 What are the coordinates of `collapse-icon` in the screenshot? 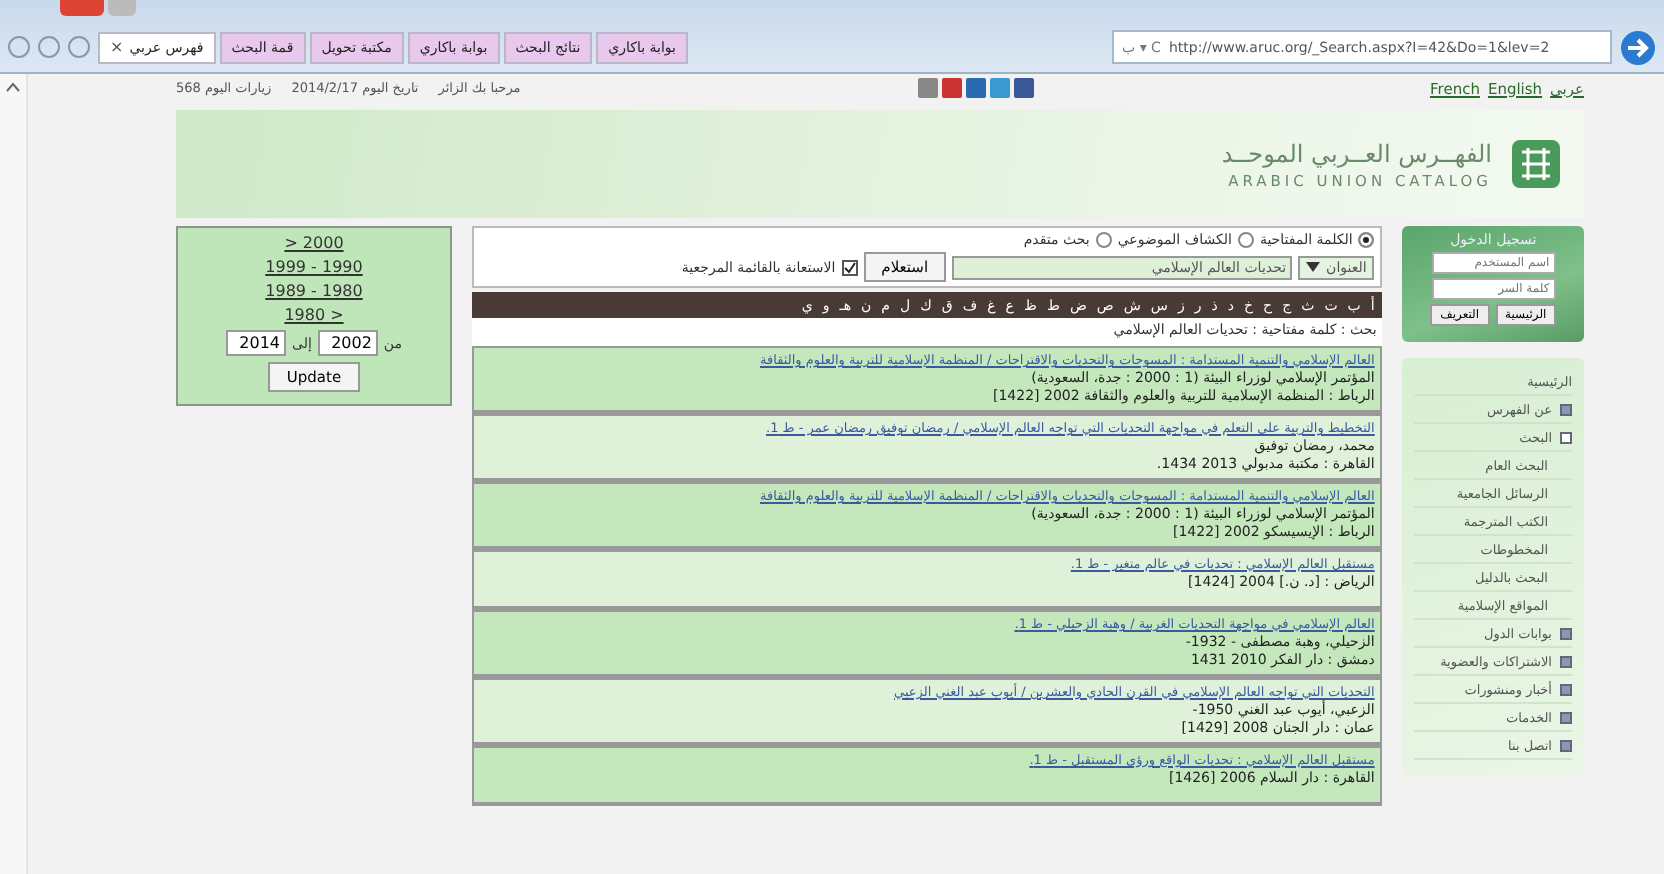 It's located at (1566, 438).